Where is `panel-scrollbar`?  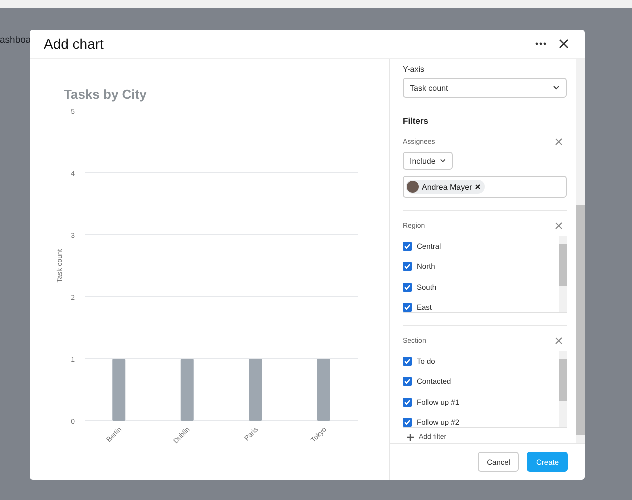
panel-scrollbar is located at coordinates (580, 251).